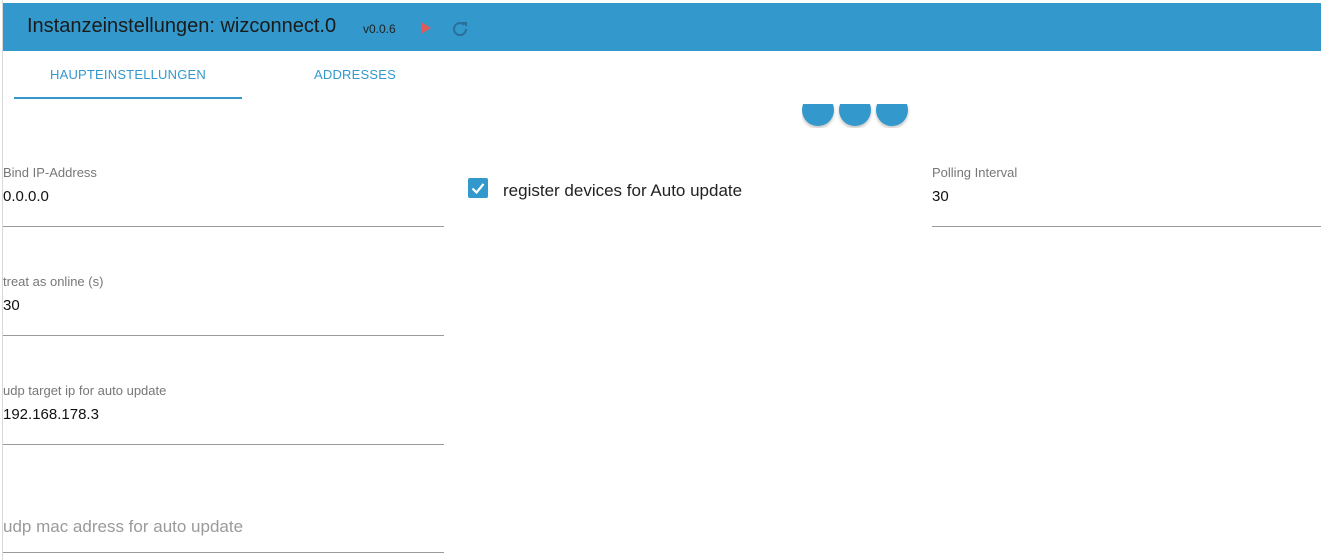 The image size is (1321, 560). I want to click on version-label: v0.0.6, so click(379, 29).